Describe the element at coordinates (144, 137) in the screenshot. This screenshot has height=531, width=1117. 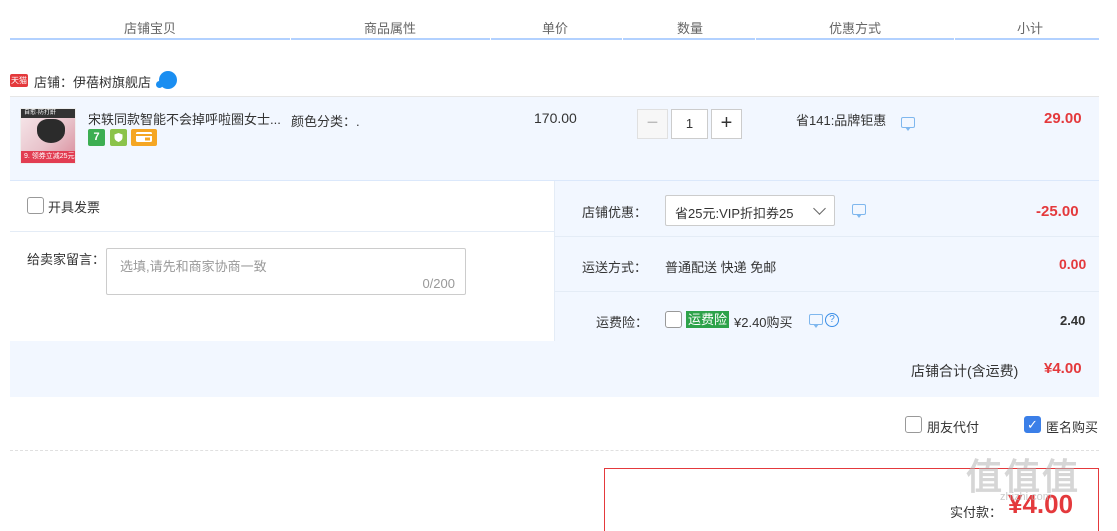
I see `credit-card-icon` at that location.